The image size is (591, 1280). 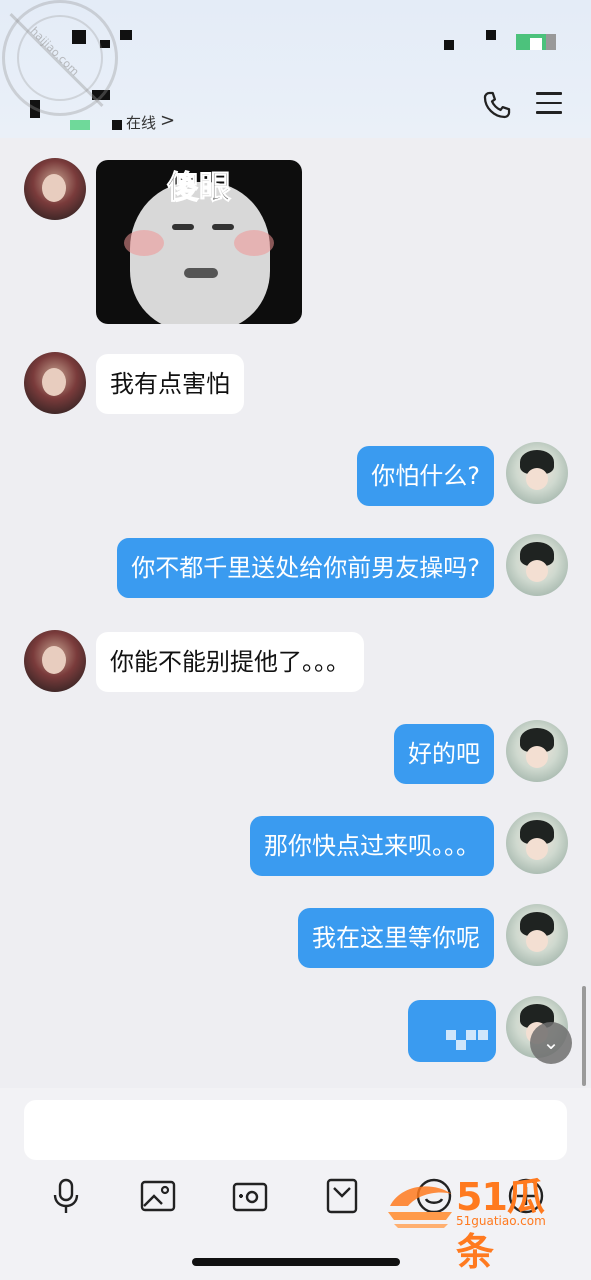 What do you see at coordinates (551, 42) in the screenshot?
I see `battery-cap-icon` at bounding box center [551, 42].